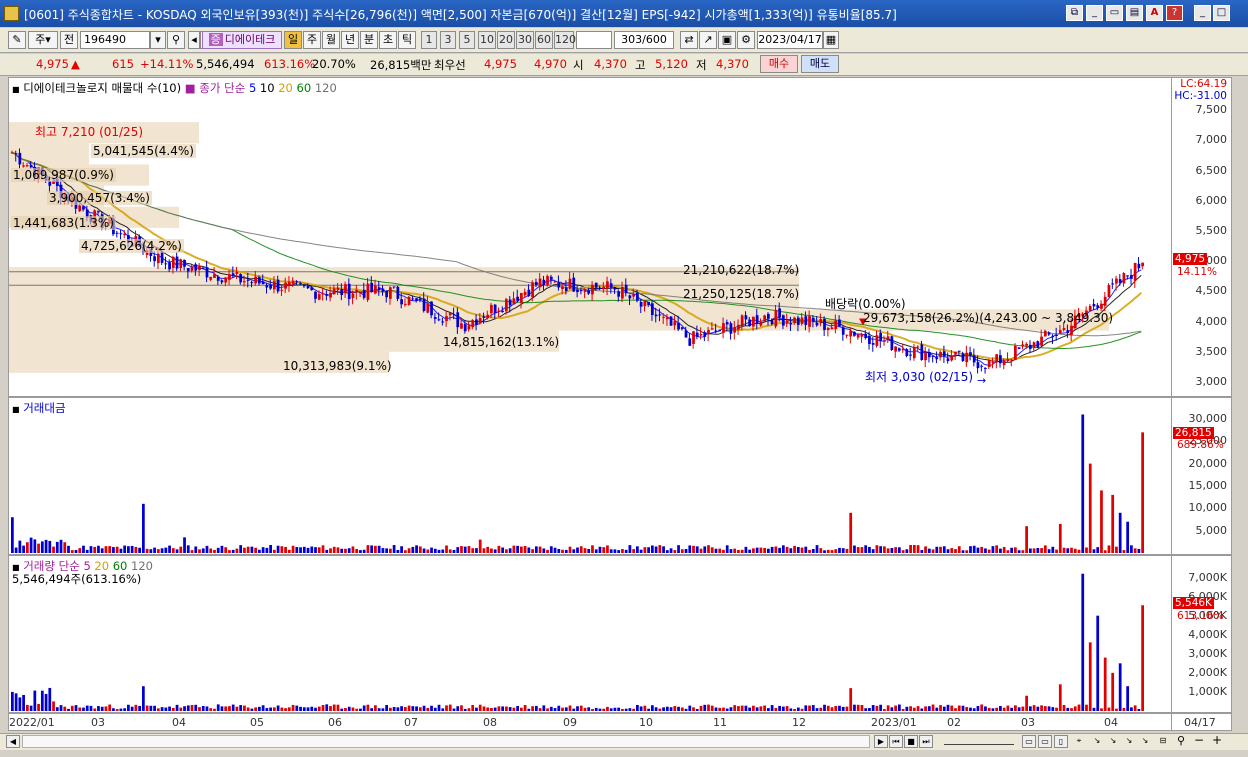  Describe the element at coordinates (1202, 13) in the screenshot. I see `window-minimize-button: _` at that location.